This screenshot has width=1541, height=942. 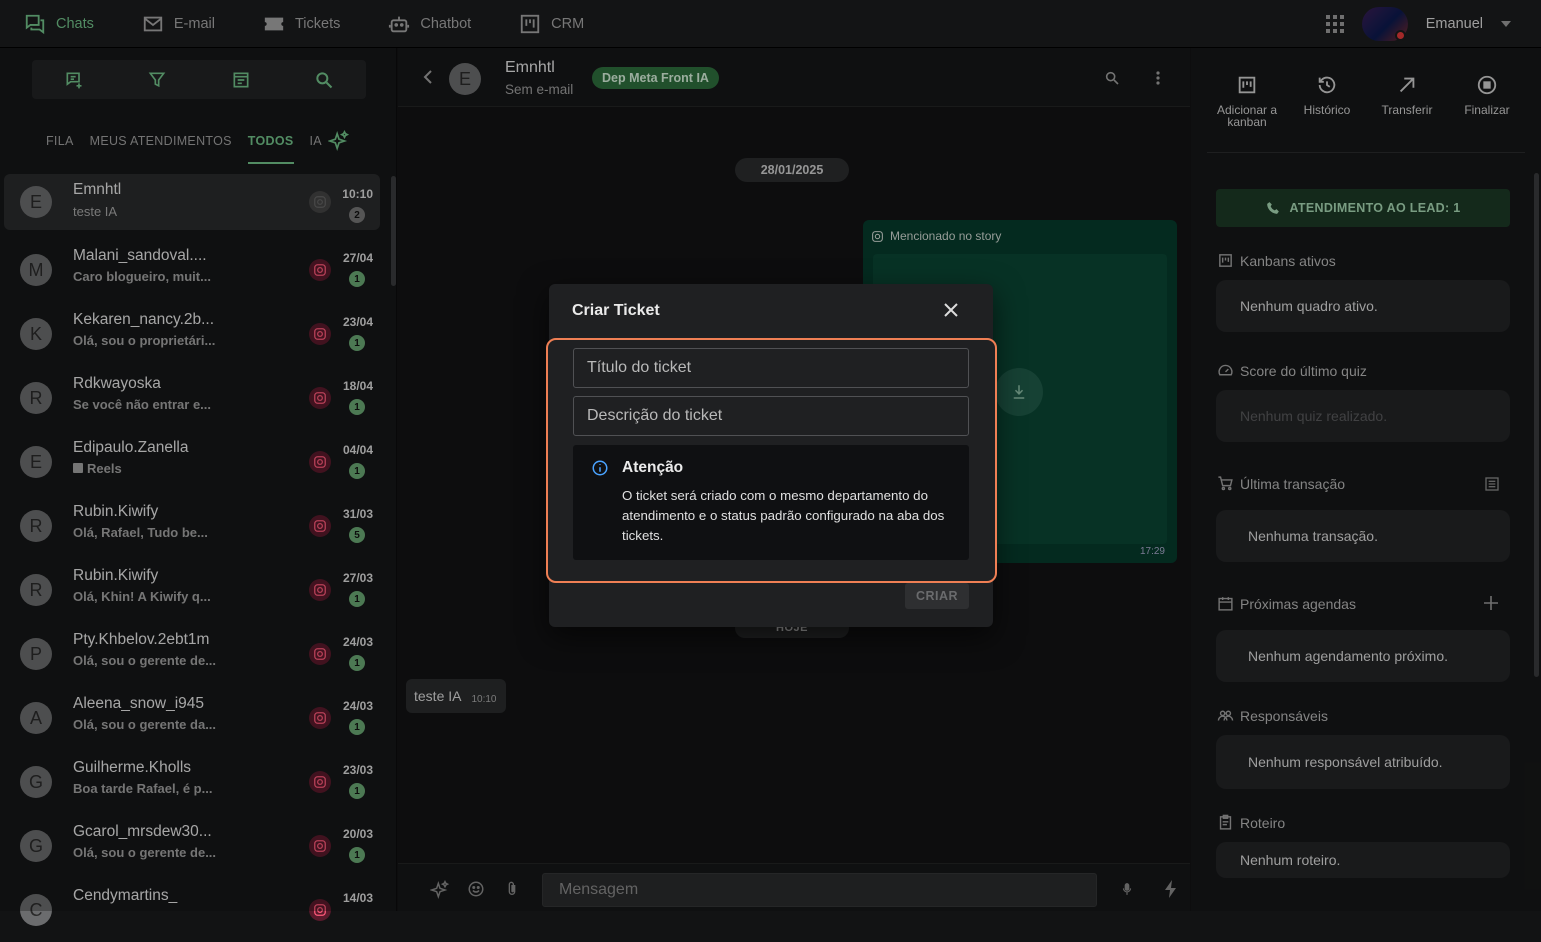 I want to click on modal-title: Criar Ticket, so click(x=616, y=310).